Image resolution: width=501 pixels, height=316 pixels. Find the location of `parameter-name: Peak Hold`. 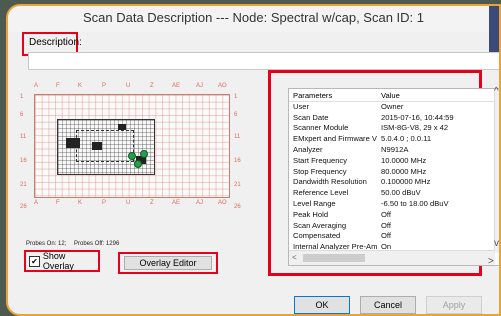

parameter-name: Peak Hold is located at coordinates (311, 214).